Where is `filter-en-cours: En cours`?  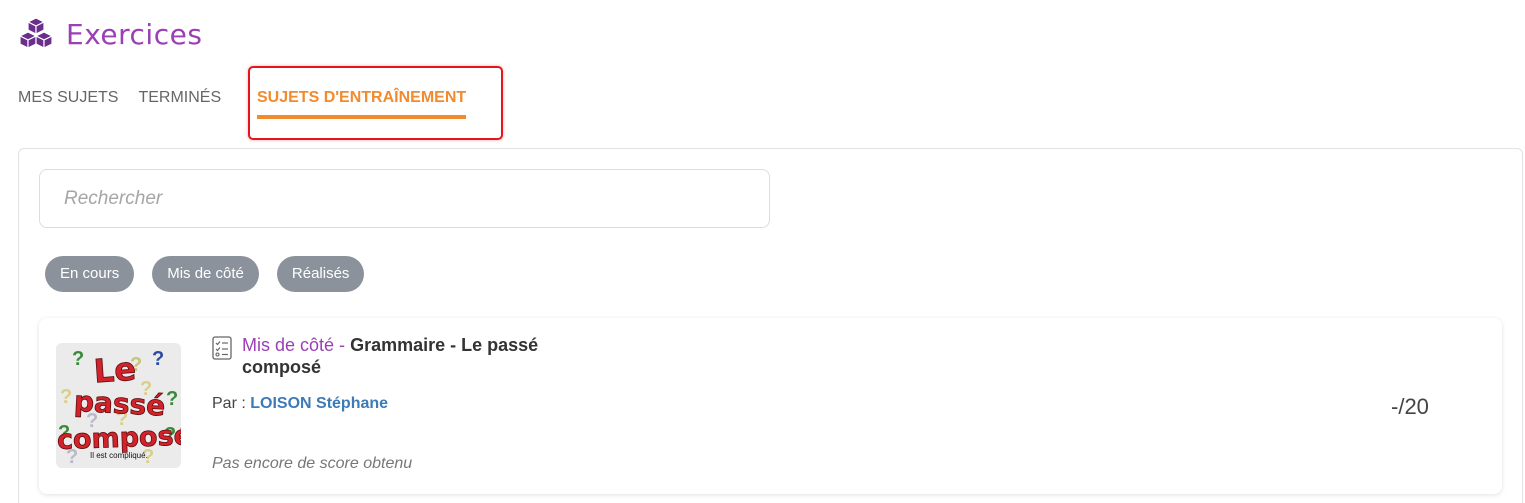
filter-en-cours: En cours is located at coordinates (90, 274).